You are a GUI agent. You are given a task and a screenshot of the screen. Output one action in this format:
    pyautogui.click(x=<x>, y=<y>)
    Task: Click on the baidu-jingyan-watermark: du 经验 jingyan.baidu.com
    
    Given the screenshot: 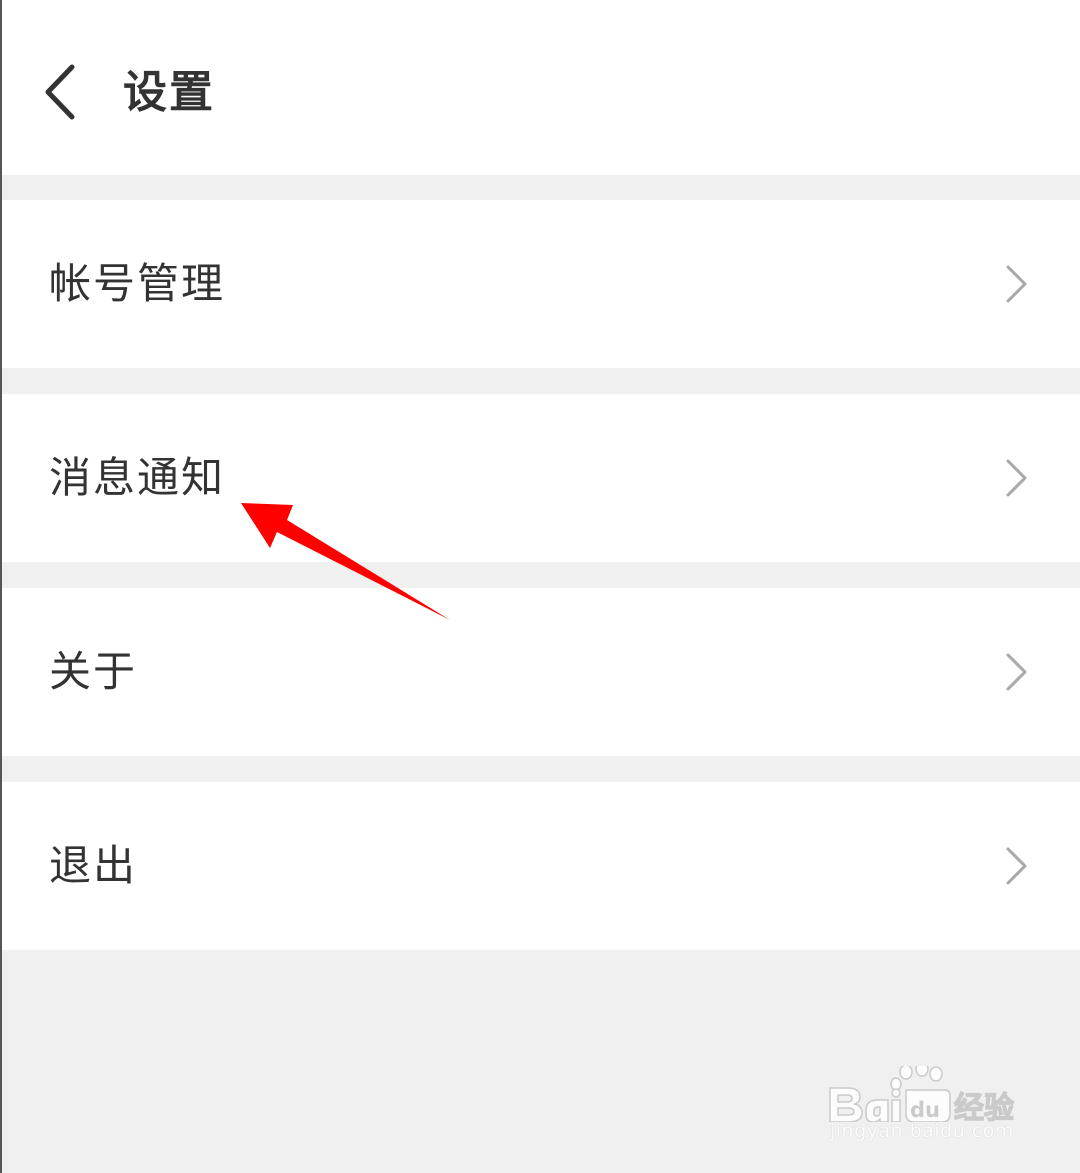 What is the action you would take?
    pyautogui.click(x=926, y=1104)
    